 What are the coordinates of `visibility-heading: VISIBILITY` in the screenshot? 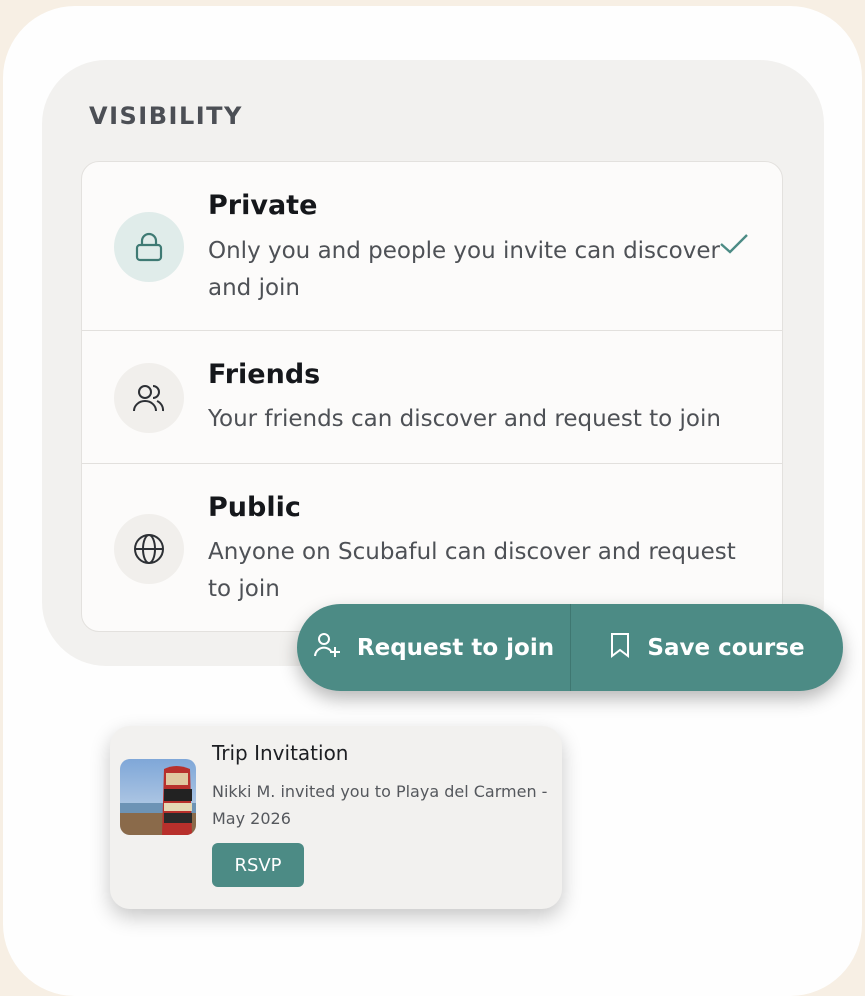 It's located at (166, 116).